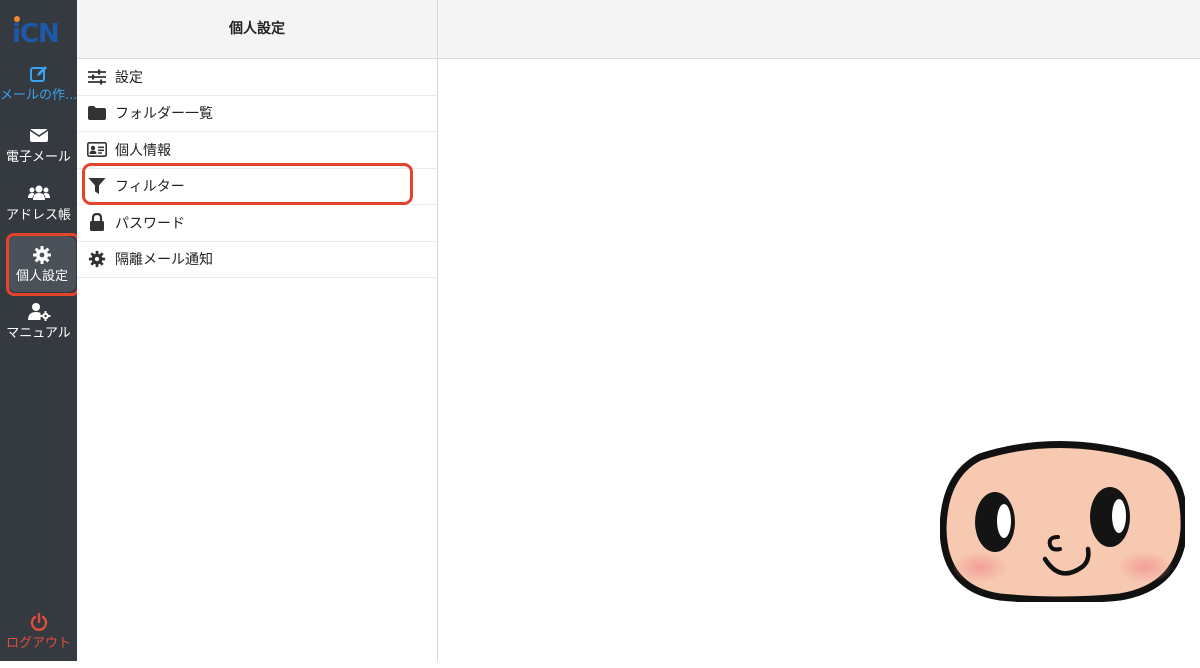 Image resolution: width=1200 pixels, height=668 pixels. Describe the element at coordinates (97, 259) in the screenshot. I see `gear-icon` at that location.